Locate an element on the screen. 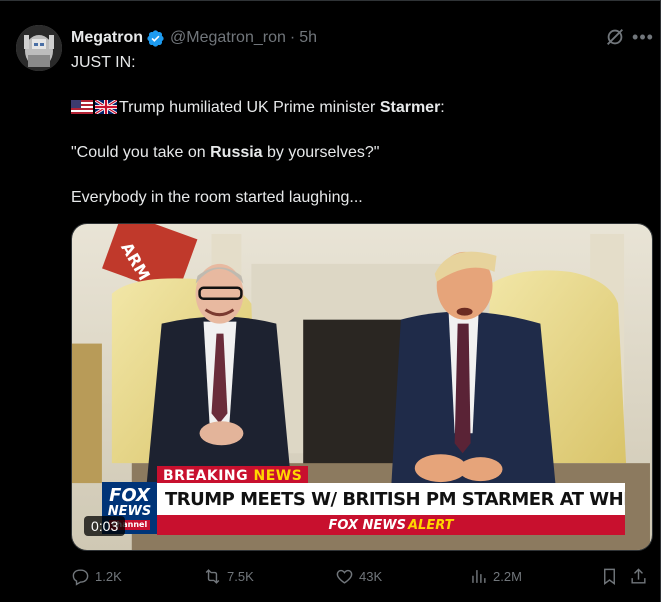  bookmark-button is located at coordinates (609, 576).